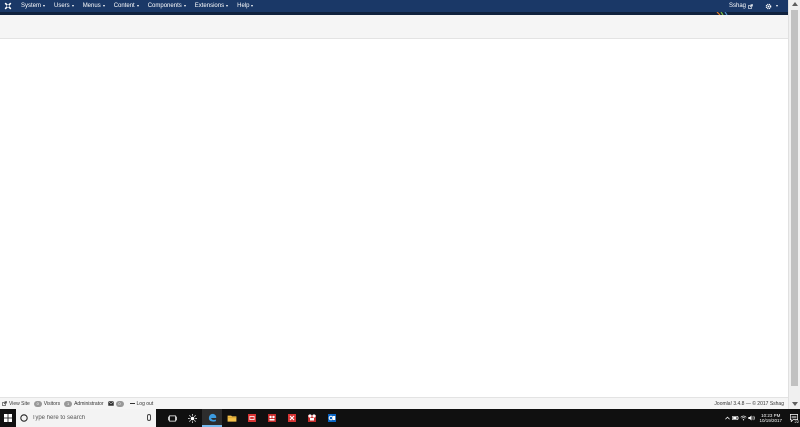  Describe the element at coordinates (795, 4) in the screenshot. I see `scroll-up-icon` at that location.